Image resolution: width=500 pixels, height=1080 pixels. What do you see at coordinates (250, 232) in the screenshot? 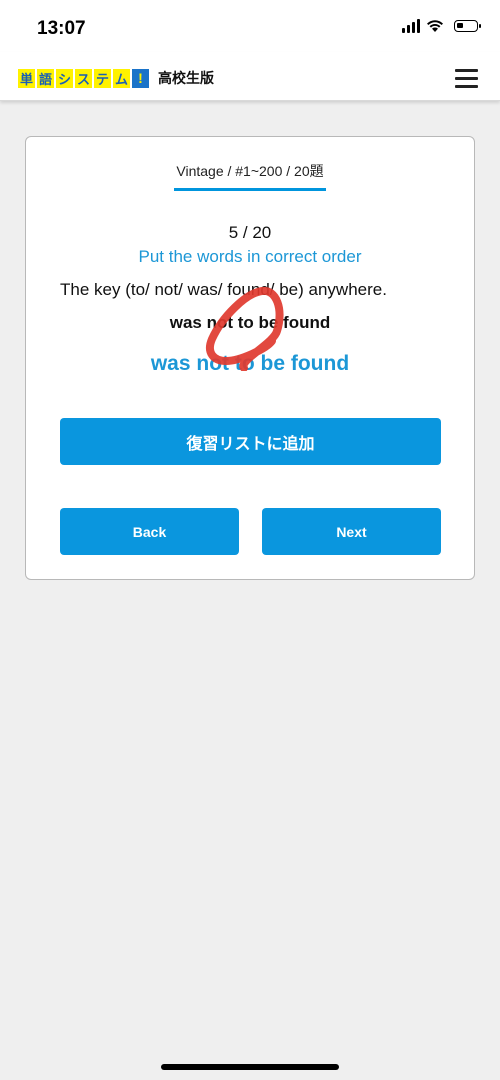
I see `question-counter: 5 / 20` at bounding box center [250, 232].